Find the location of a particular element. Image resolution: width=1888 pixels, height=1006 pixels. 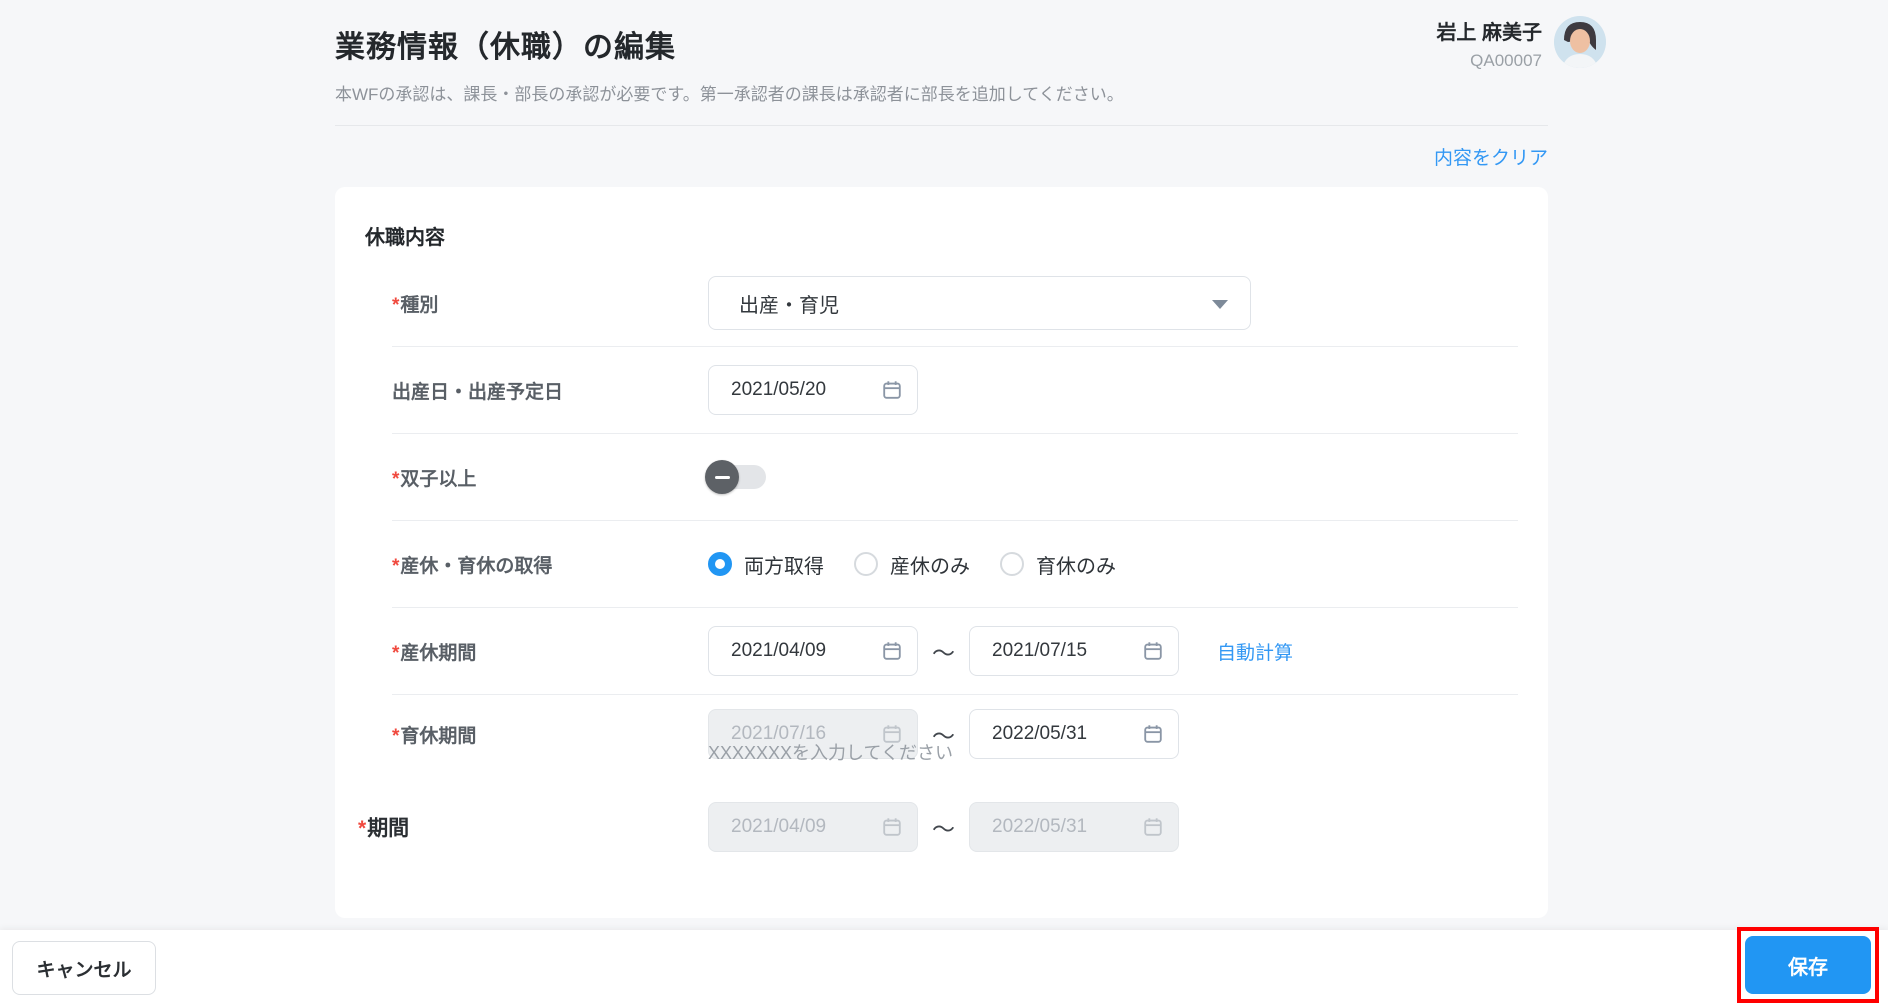

birth-date-label: 出産日・出産予定日 is located at coordinates (478, 392).